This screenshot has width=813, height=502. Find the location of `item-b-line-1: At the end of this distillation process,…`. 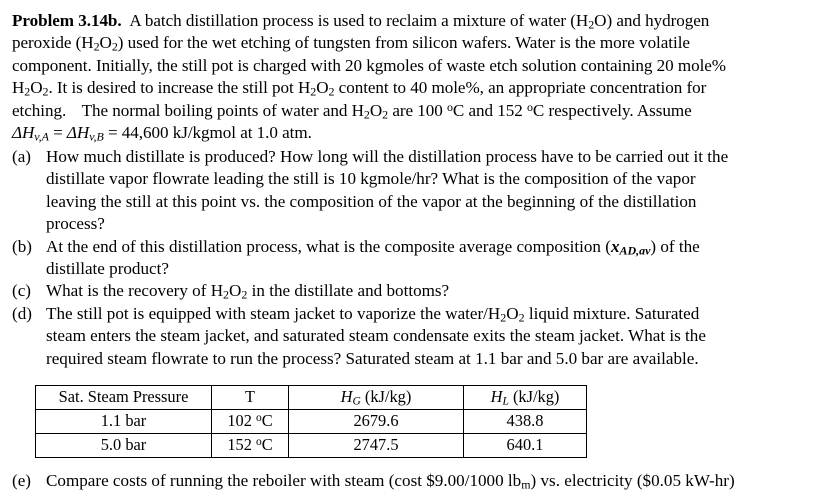

item-b-line-1: At the end of this distillation process,… is located at coordinates (426, 247).